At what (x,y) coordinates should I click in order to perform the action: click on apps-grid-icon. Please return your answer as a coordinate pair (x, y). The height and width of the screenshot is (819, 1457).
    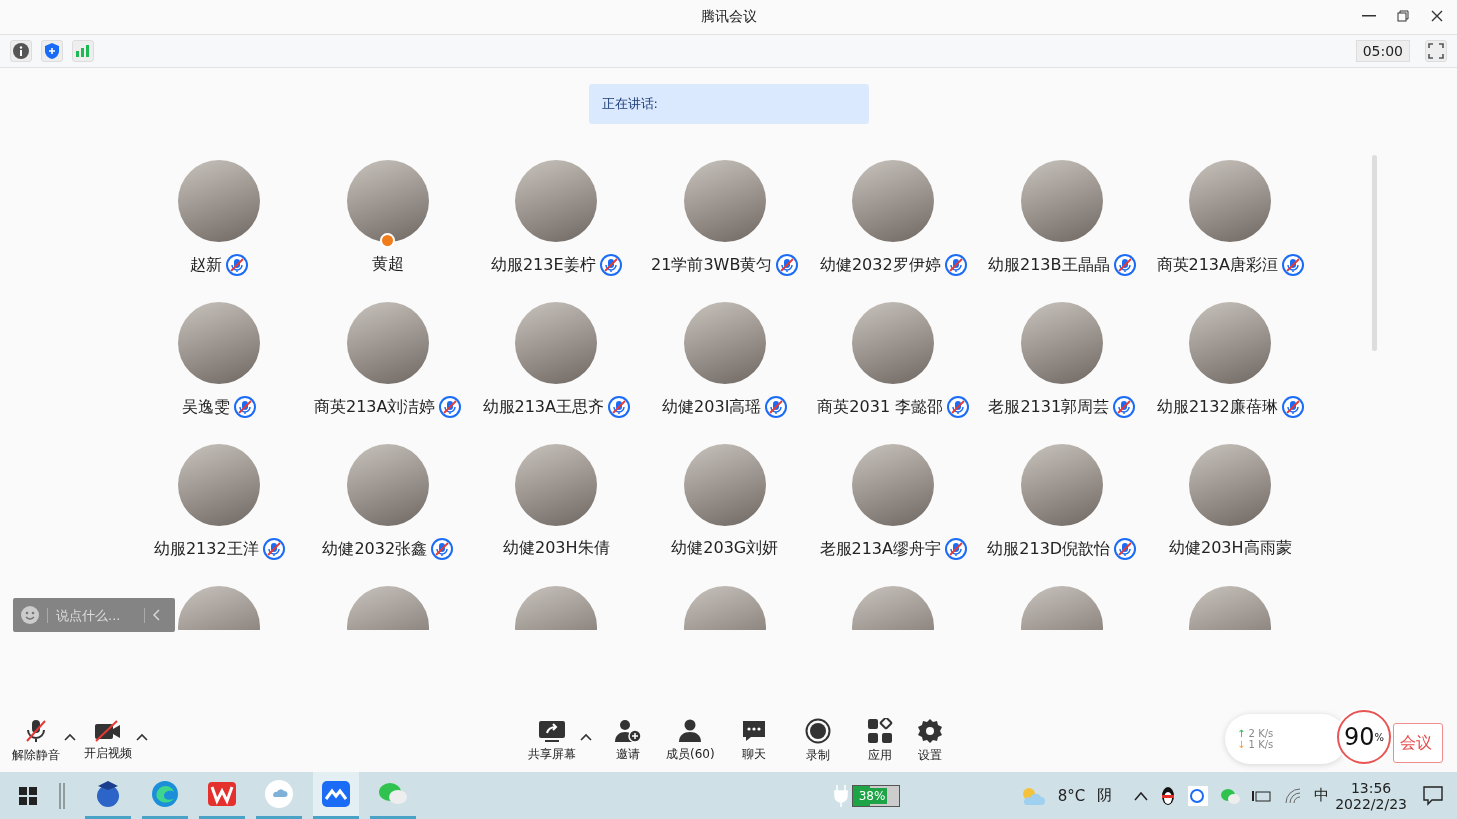
    Looking at the image, I should click on (879, 731).